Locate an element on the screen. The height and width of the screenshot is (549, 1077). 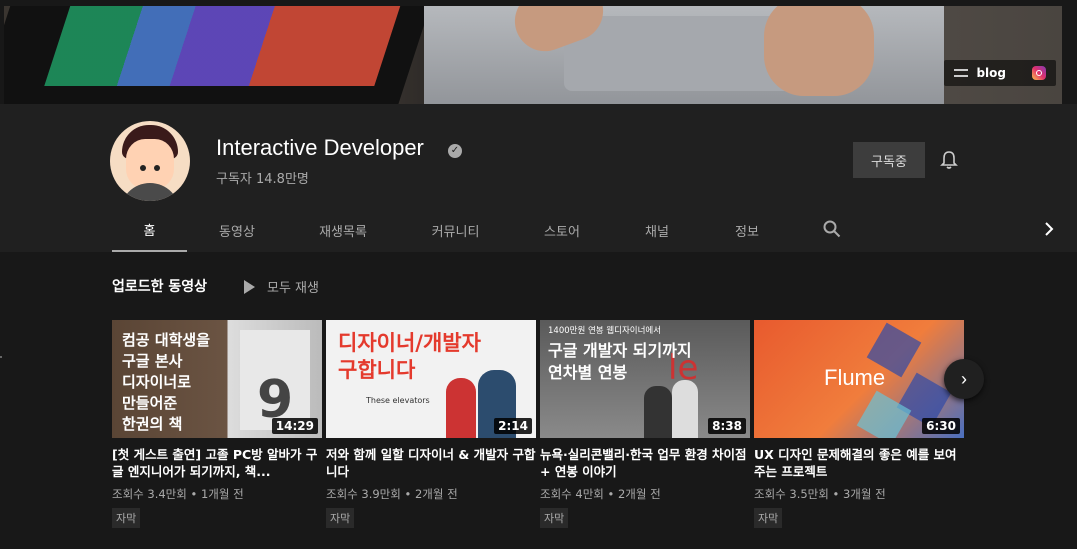
thumbnail-text: 컴공 대학생을 구글 본사 디자이너로 만들어준 한권의 책 is located at coordinates (166, 382).